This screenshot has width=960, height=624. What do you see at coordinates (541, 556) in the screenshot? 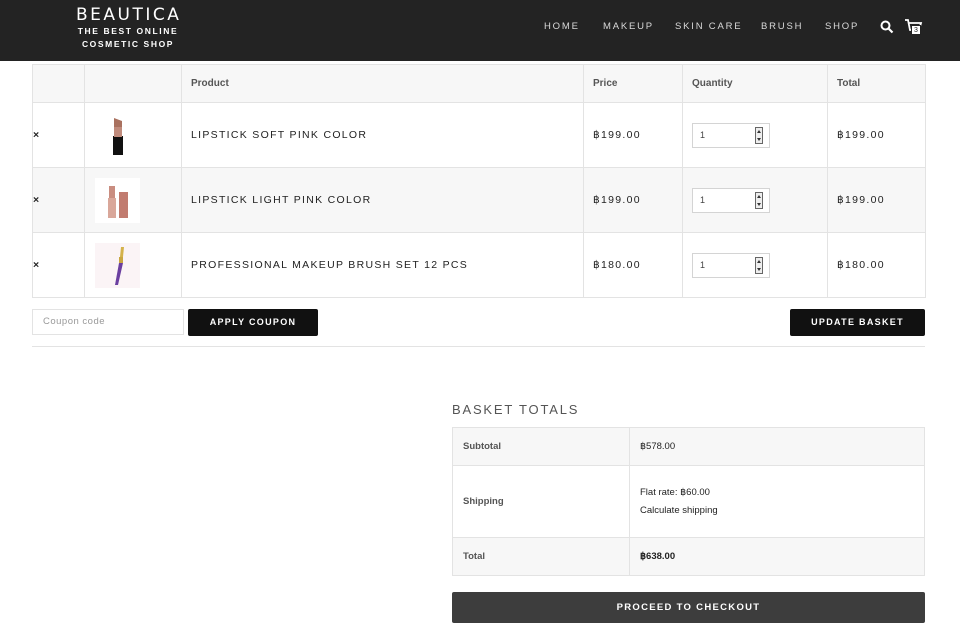
I see `total-label: Total` at bounding box center [541, 556].